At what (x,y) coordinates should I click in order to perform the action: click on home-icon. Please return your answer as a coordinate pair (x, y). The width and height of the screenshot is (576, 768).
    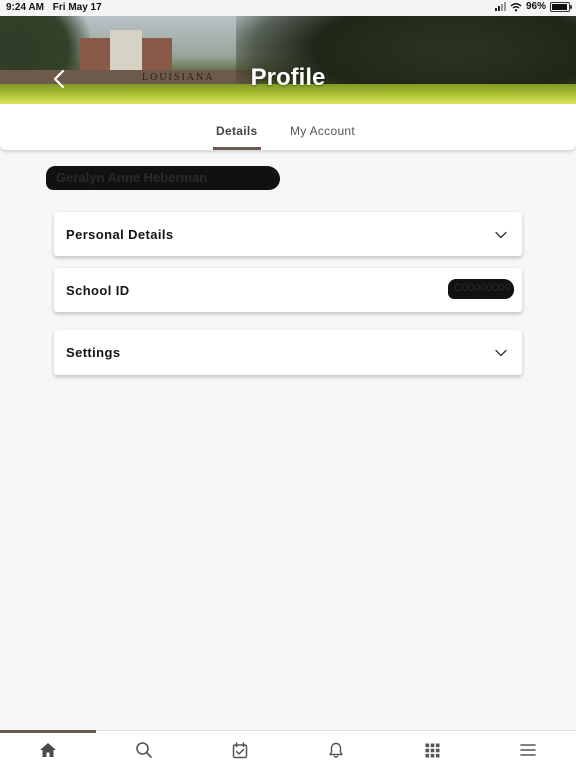
    Looking at the image, I should click on (48, 750).